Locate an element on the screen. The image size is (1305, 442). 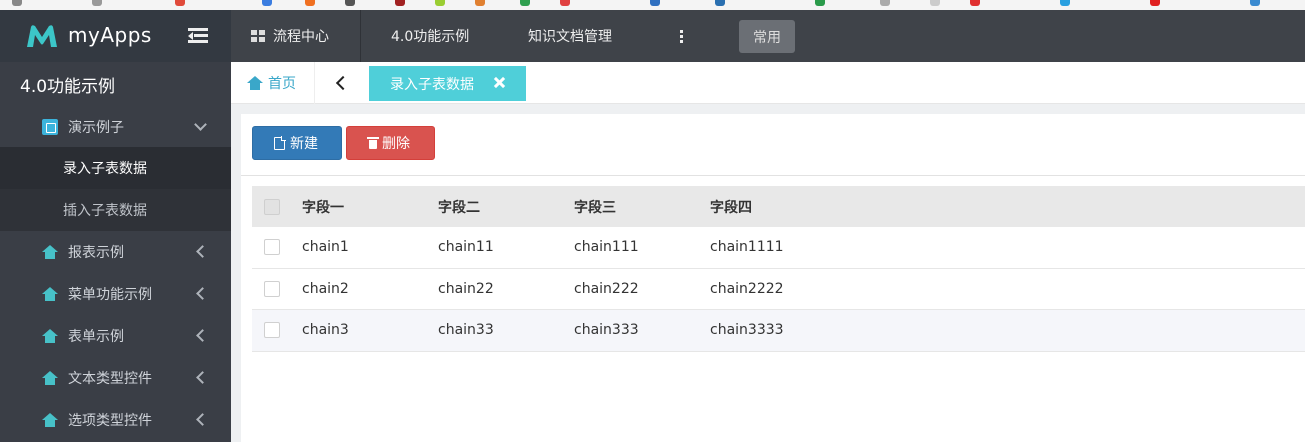
sidebar-subitem-insert: 插入子表数据 is located at coordinates (115, 210).